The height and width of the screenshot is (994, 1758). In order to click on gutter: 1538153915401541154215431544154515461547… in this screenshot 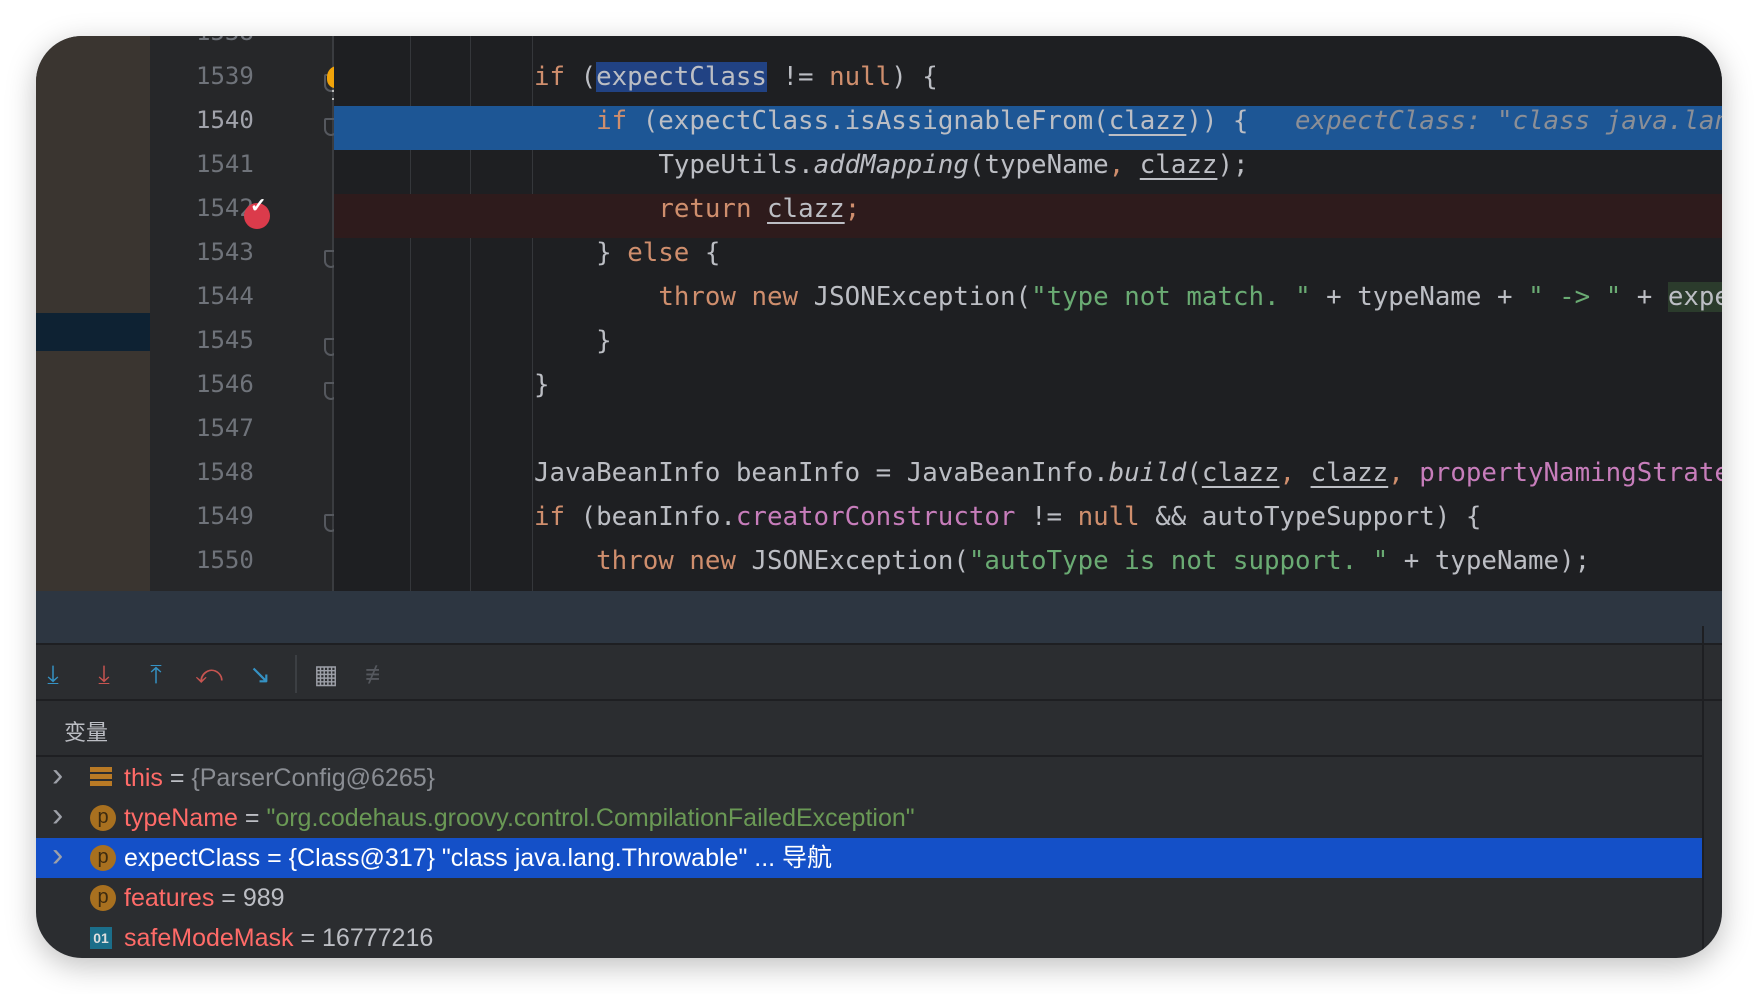, I will do `click(334, 313)`.